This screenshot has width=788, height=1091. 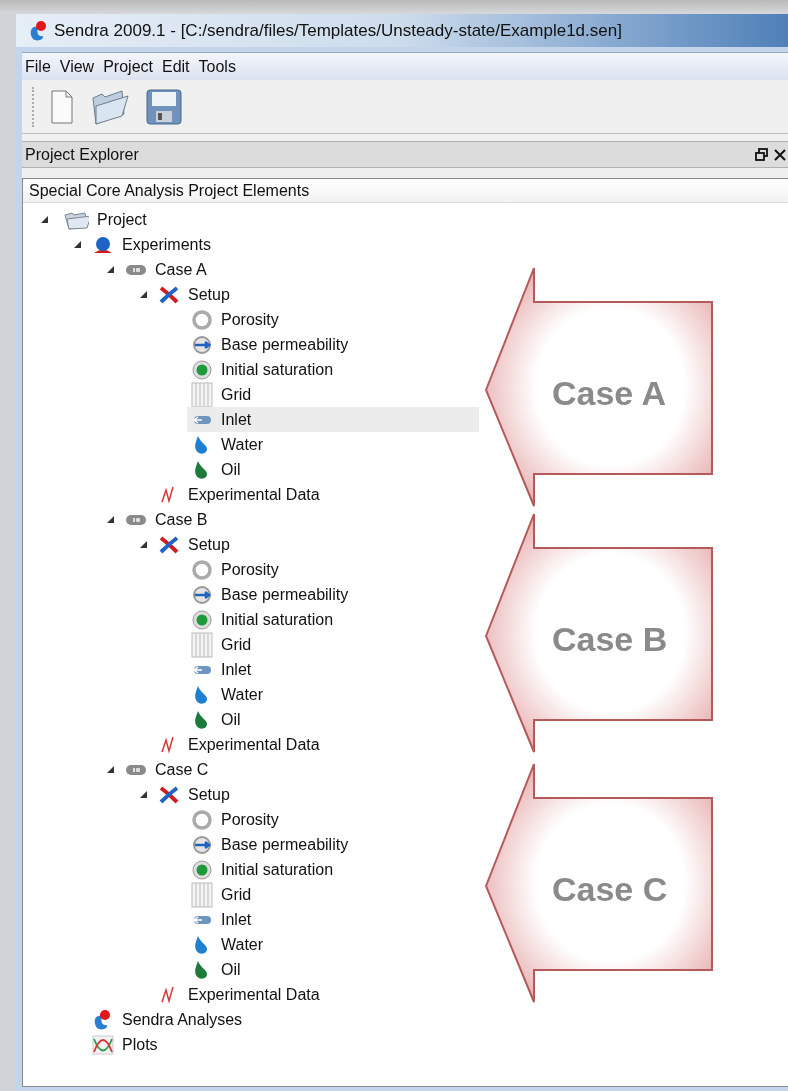 What do you see at coordinates (128, 66) in the screenshot?
I see `menu-item: Project` at bounding box center [128, 66].